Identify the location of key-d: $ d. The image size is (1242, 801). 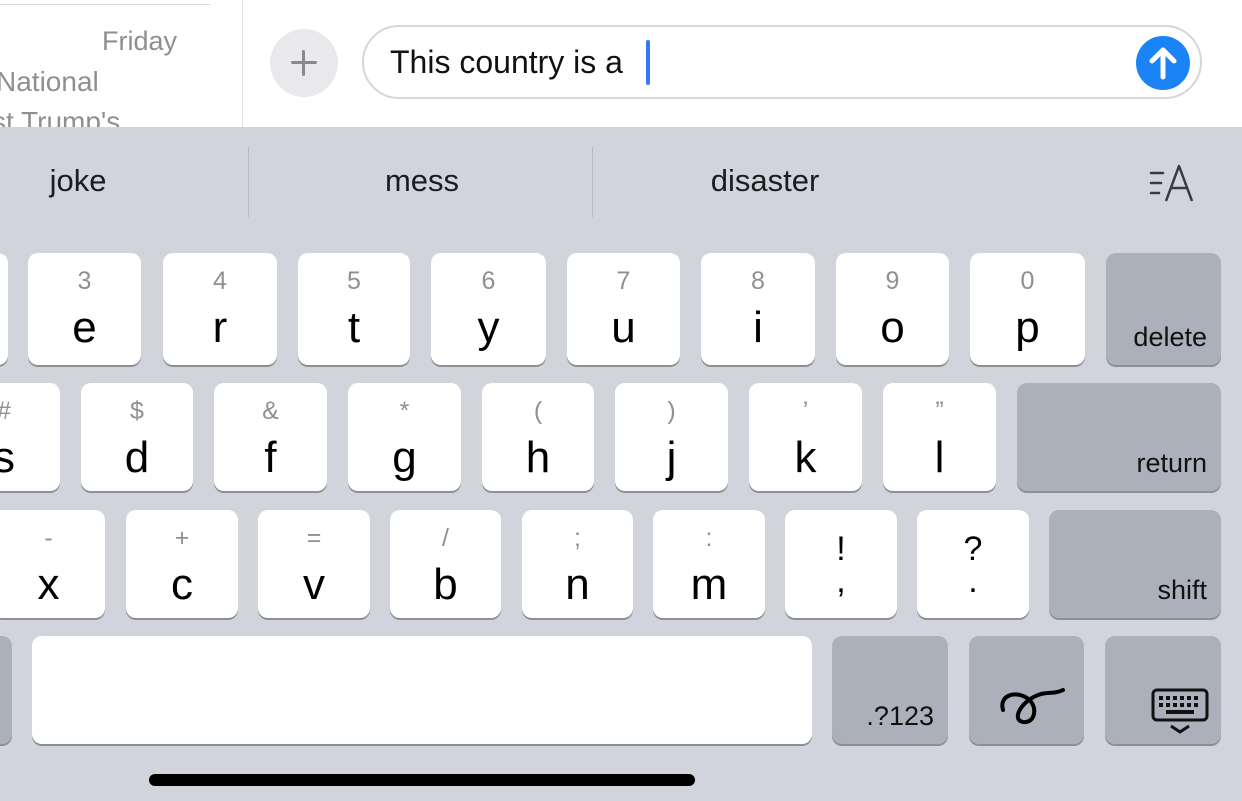
(137, 437).